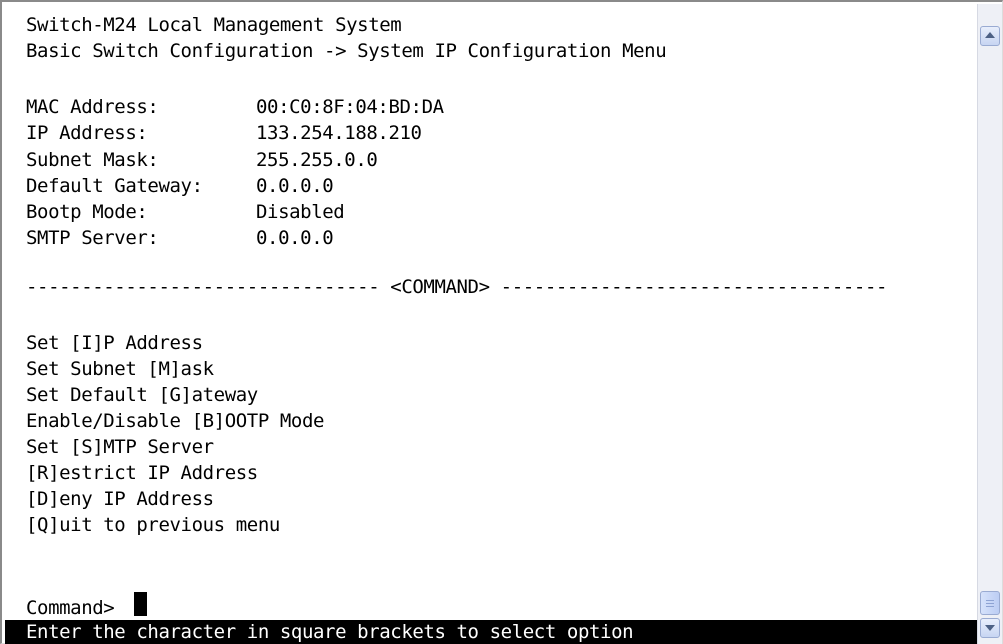  I want to click on bootp-mode-label: Bootp Mode:, so click(87, 212).